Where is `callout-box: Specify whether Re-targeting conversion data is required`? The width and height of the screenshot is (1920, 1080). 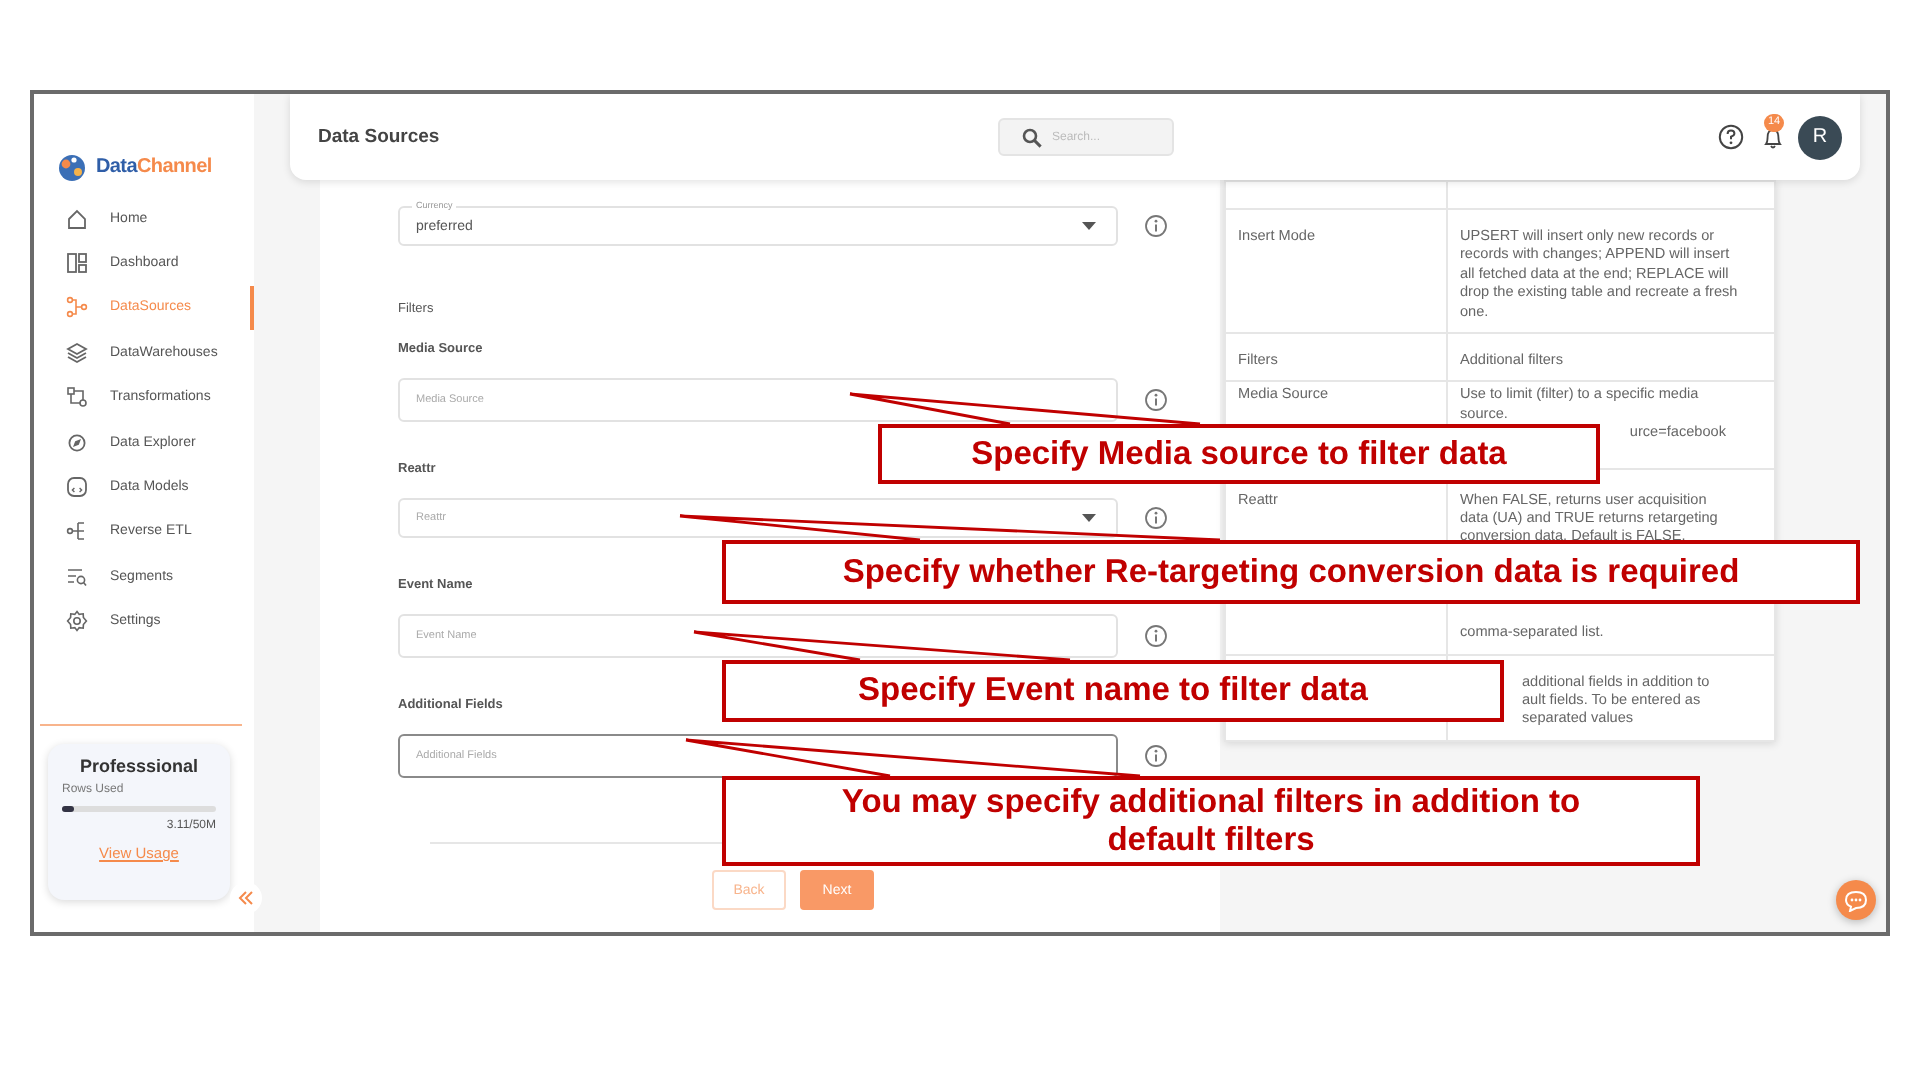 callout-box: Specify whether Re-targeting conversion data is required is located at coordinates (1291, 572).